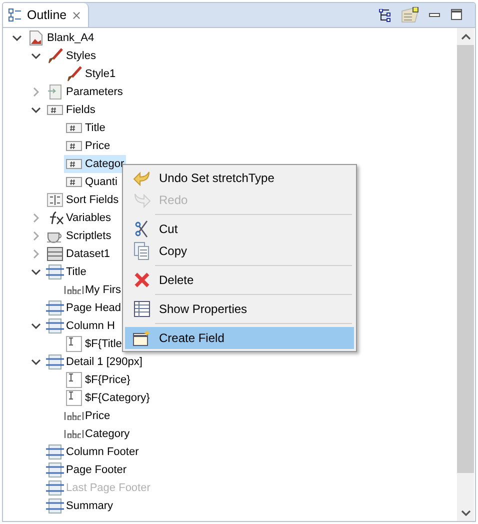  What do you see at coordinates (142, 280) in the screenshot?
I see `delete-icon` at bounding box center [142, 280].